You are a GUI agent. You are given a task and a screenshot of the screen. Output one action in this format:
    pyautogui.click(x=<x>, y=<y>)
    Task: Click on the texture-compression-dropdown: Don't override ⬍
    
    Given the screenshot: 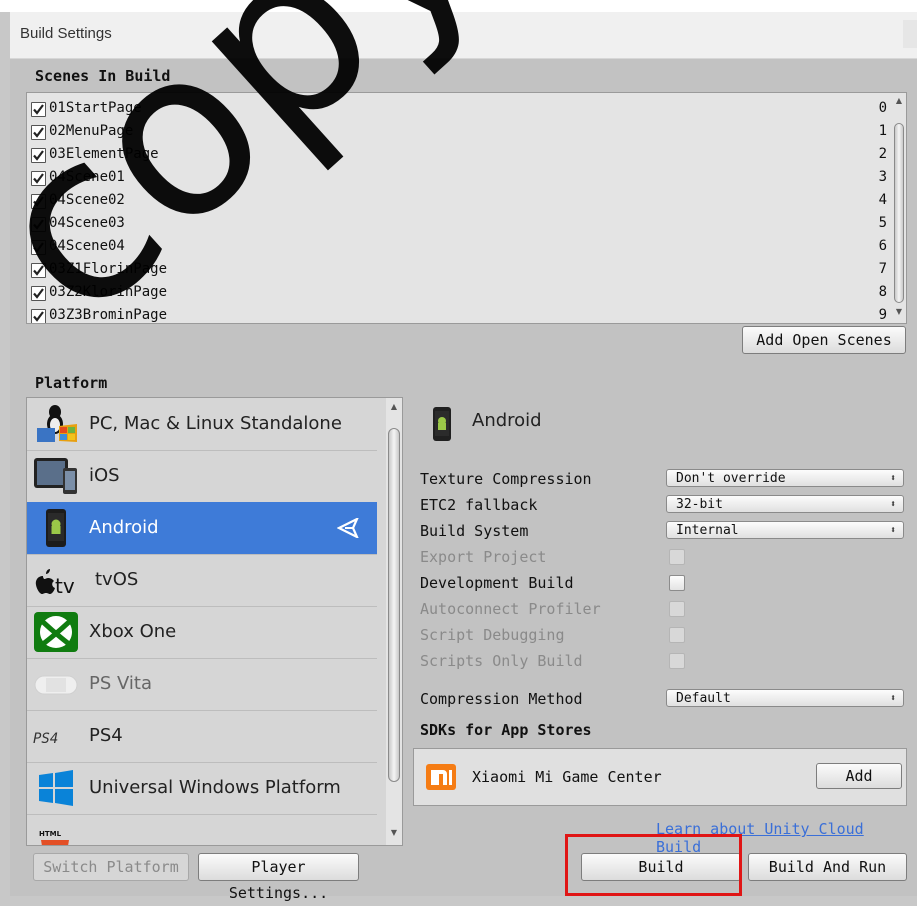 What is the action you would take?
    pyautogui.click(x=785, y=478)
    